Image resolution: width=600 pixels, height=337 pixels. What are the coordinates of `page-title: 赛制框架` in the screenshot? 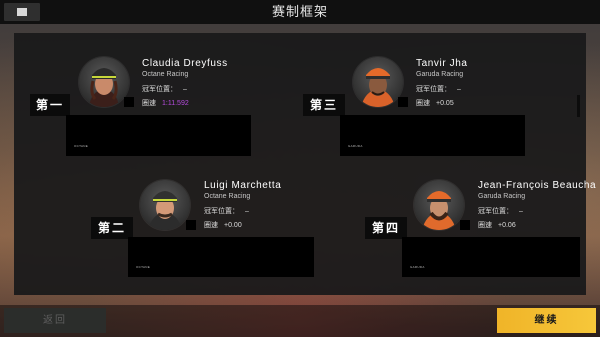 It's located at (299, 11).